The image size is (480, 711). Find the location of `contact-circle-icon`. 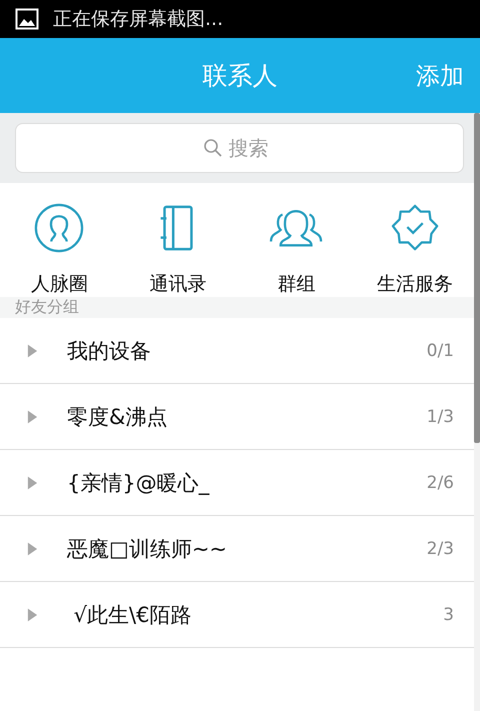

contact-circle-icon is located at coordinates (59, 228).